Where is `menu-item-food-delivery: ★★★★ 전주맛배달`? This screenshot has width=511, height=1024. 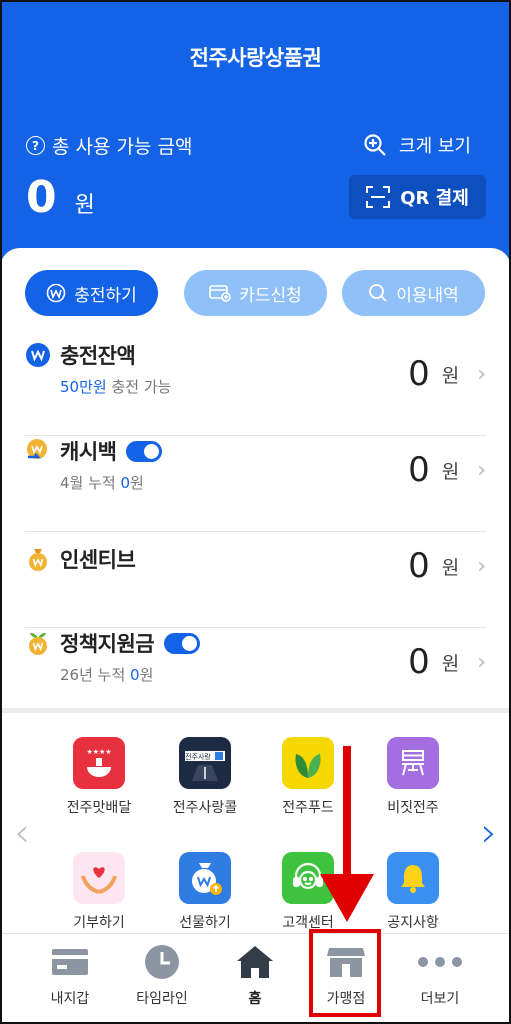 menu-item-food-delivery: ★★★★ 전주맛배달 is located at coordinates (99, 777).